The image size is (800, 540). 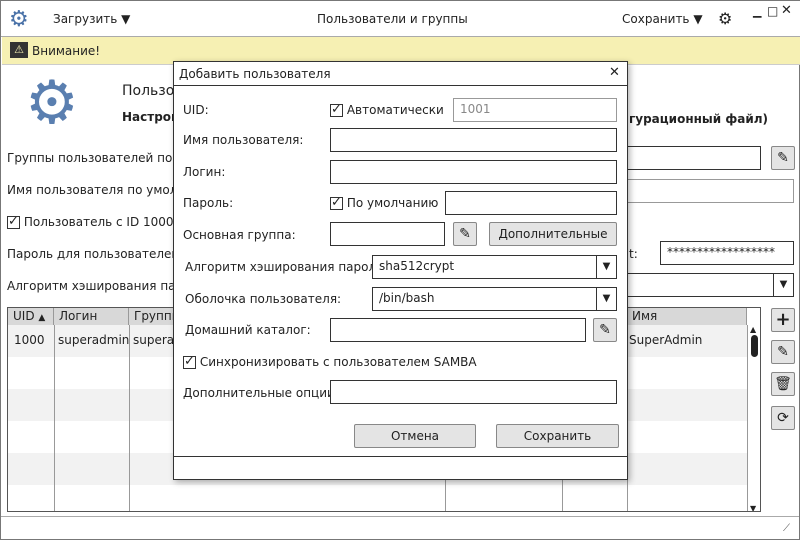 What do you see at coordinates (239, 235) in the screenshot?
I see `primary-group-label: Основная группа:` at bounding box center [239, 235].